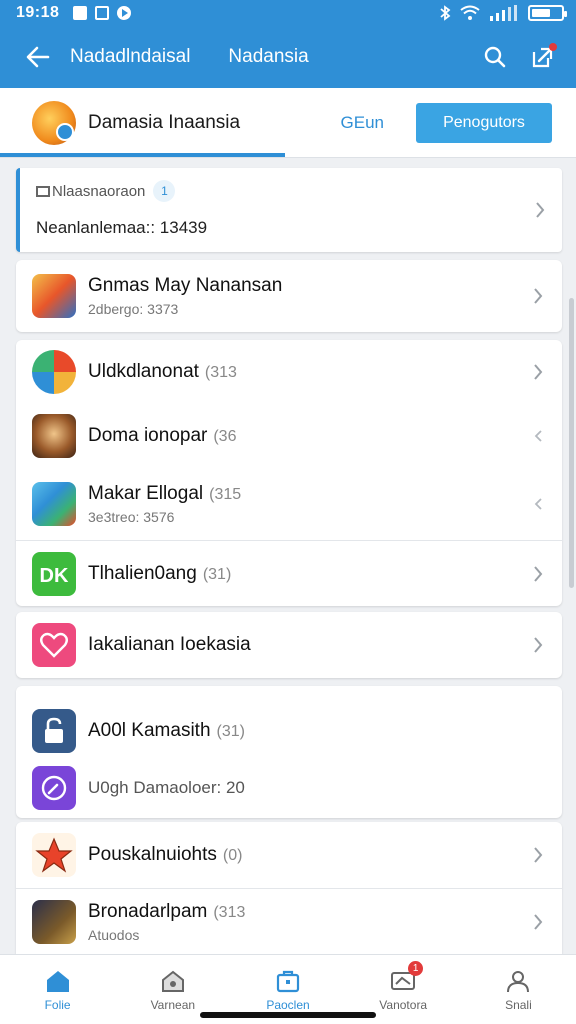 The width and height of the screenshot is (576, 1024). Describe the element at coordinates (148, 435) in the screenshot. I see `item-title: Doma ionopar` at that location.